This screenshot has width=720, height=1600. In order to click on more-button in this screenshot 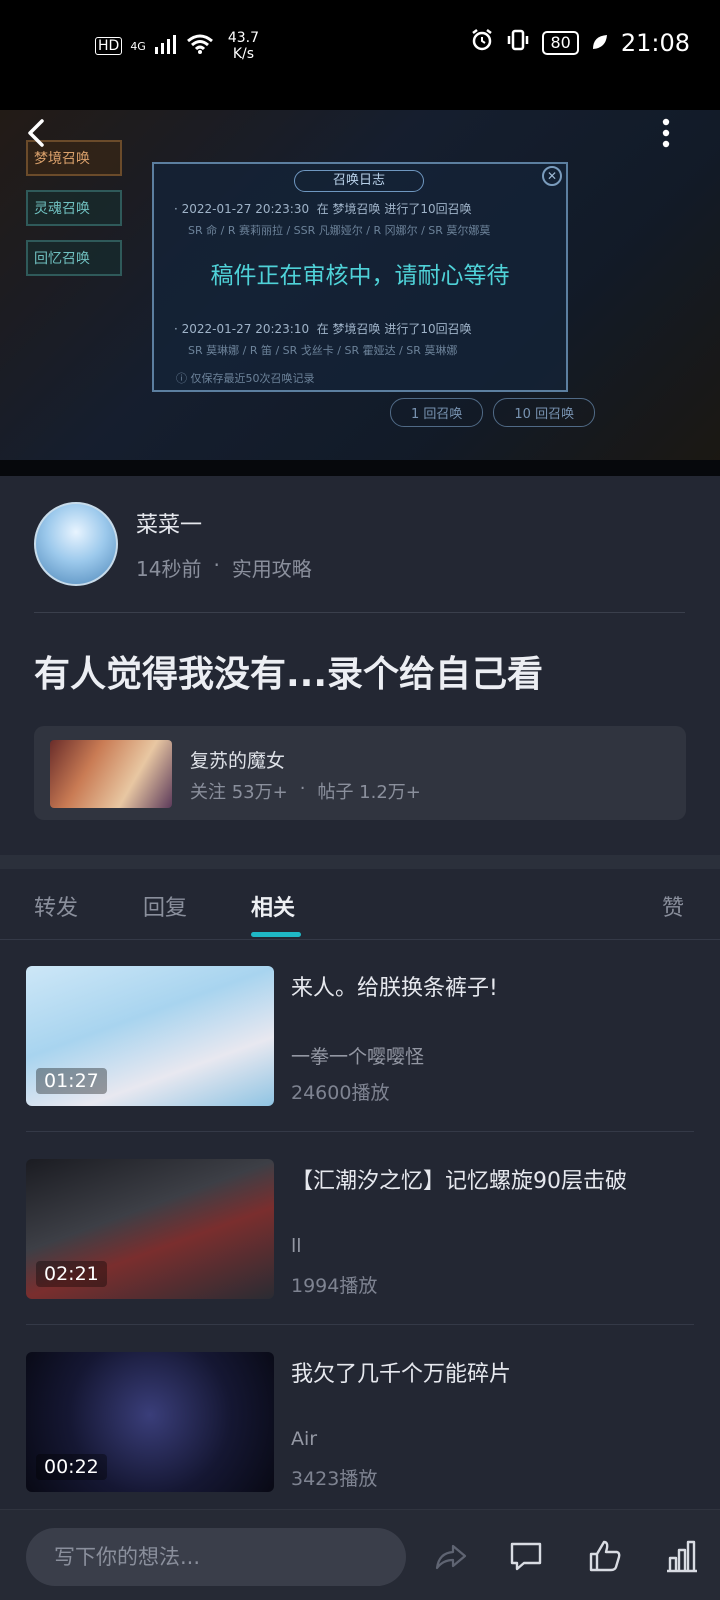, I will do `click(666, 133)`.